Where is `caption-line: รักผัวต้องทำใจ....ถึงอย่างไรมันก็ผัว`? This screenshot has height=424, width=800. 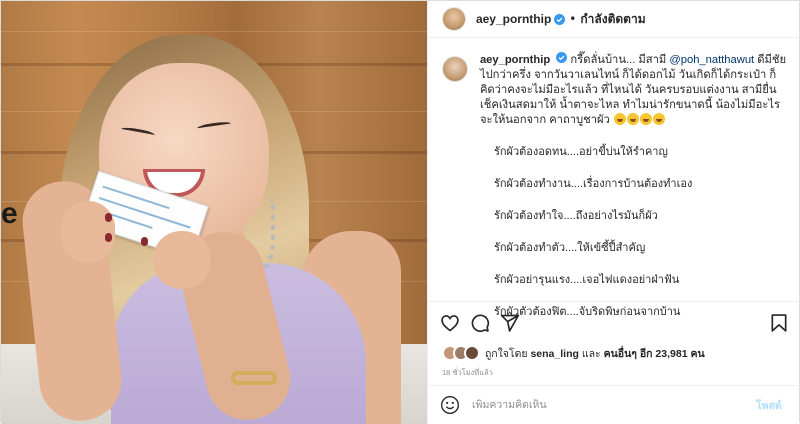 caption-line: รักผัวต้องทำใจ....ถึงอย่างไรมันก็ผัว is located at coordinates (575, 216).